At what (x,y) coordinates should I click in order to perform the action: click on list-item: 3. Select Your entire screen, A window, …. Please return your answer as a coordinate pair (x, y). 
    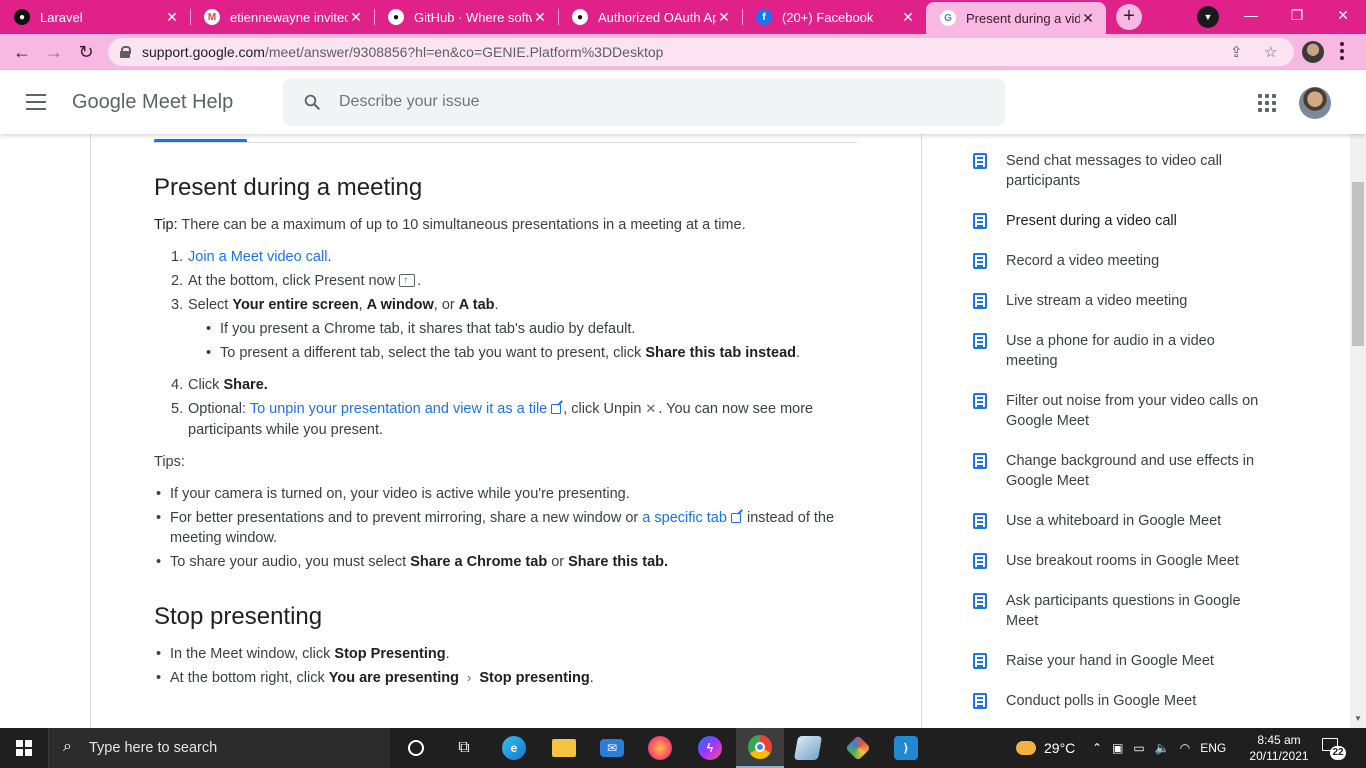
    Looking at the image, I should click on (335, 305).